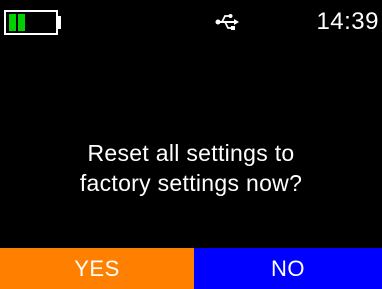 This screenshot has height=289, width=382. What do you see at coordinates (347, 21) in the screenshot?
I see `clock: 14:39` at bounding box center [347, 21].